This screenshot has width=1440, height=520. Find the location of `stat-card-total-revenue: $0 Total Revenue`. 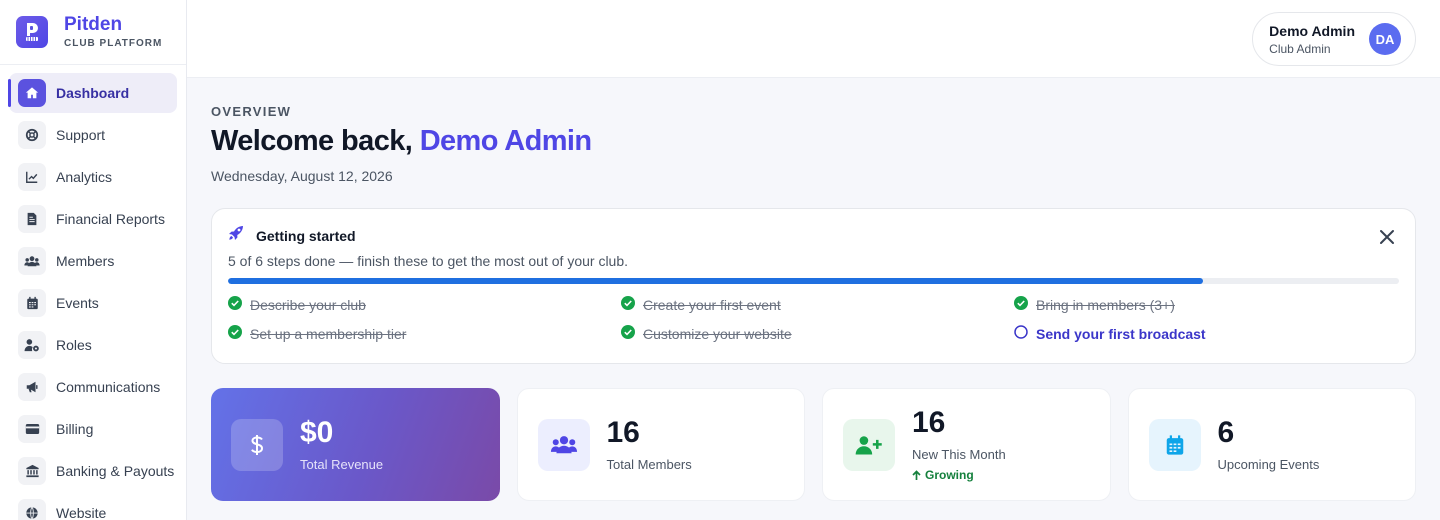

stat-card-total-revenue: $0 Total Revenue is located at coordinates (355, 444).